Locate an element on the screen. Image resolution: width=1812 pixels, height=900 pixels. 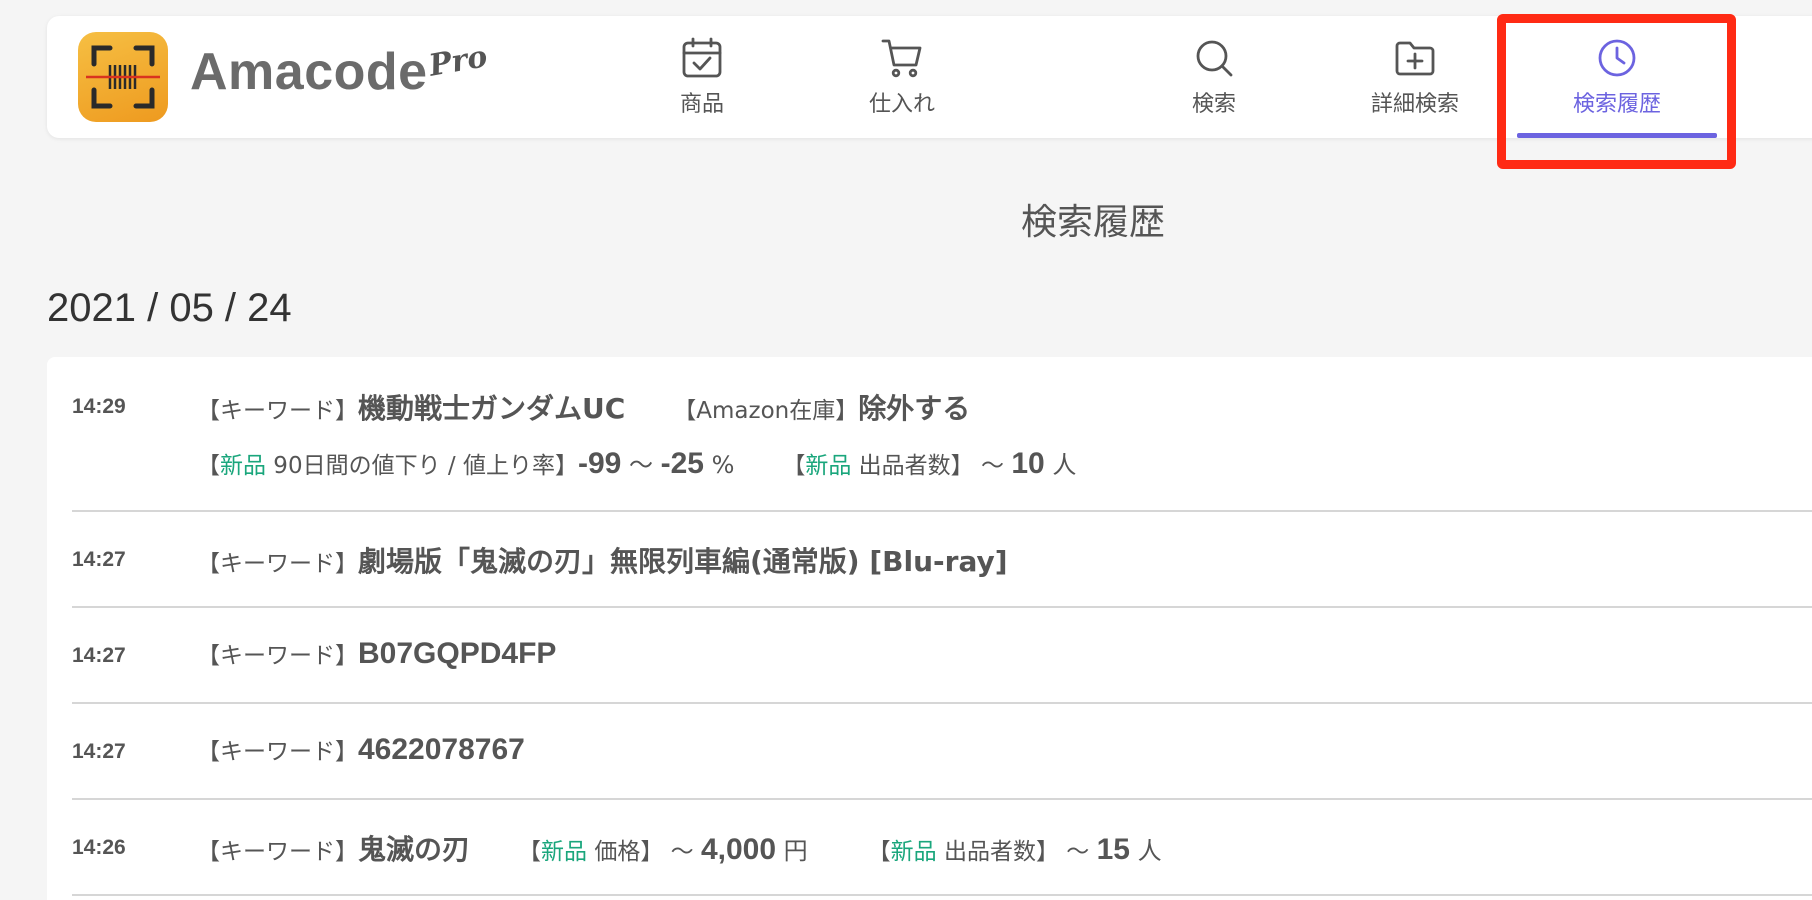
keyword-value: 鬼滅の刃 is located at coordinates (414, 849).